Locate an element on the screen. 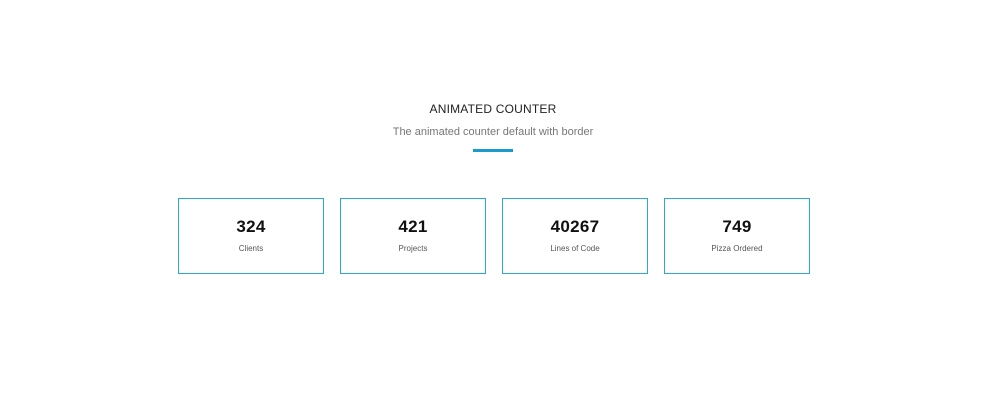 This screenshot has height=405, width=1000. counter-value: 324 is located at coordinates (251, 226).